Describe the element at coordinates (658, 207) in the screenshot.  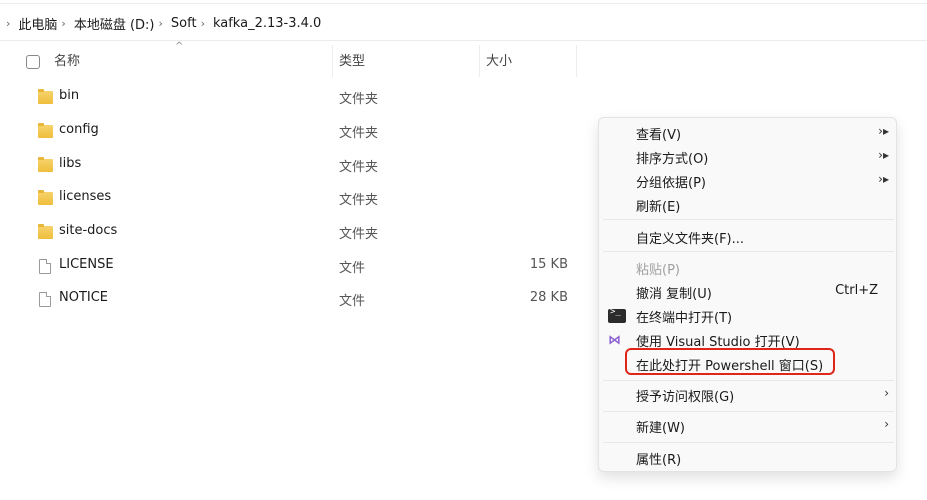
I see `menu-item-label: 刷新(E)` at that location.